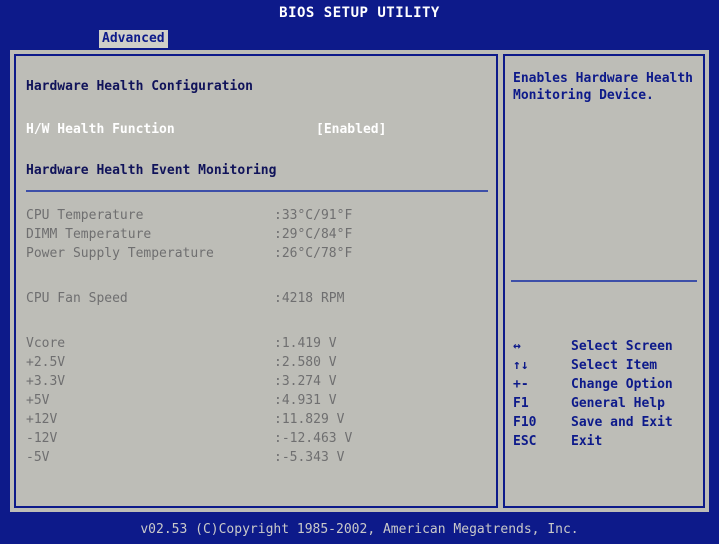  Describe the element at coordinates (313, 234) in the screenshot. I see `dimm-temperature-value: :29°C/84°F` at that location.